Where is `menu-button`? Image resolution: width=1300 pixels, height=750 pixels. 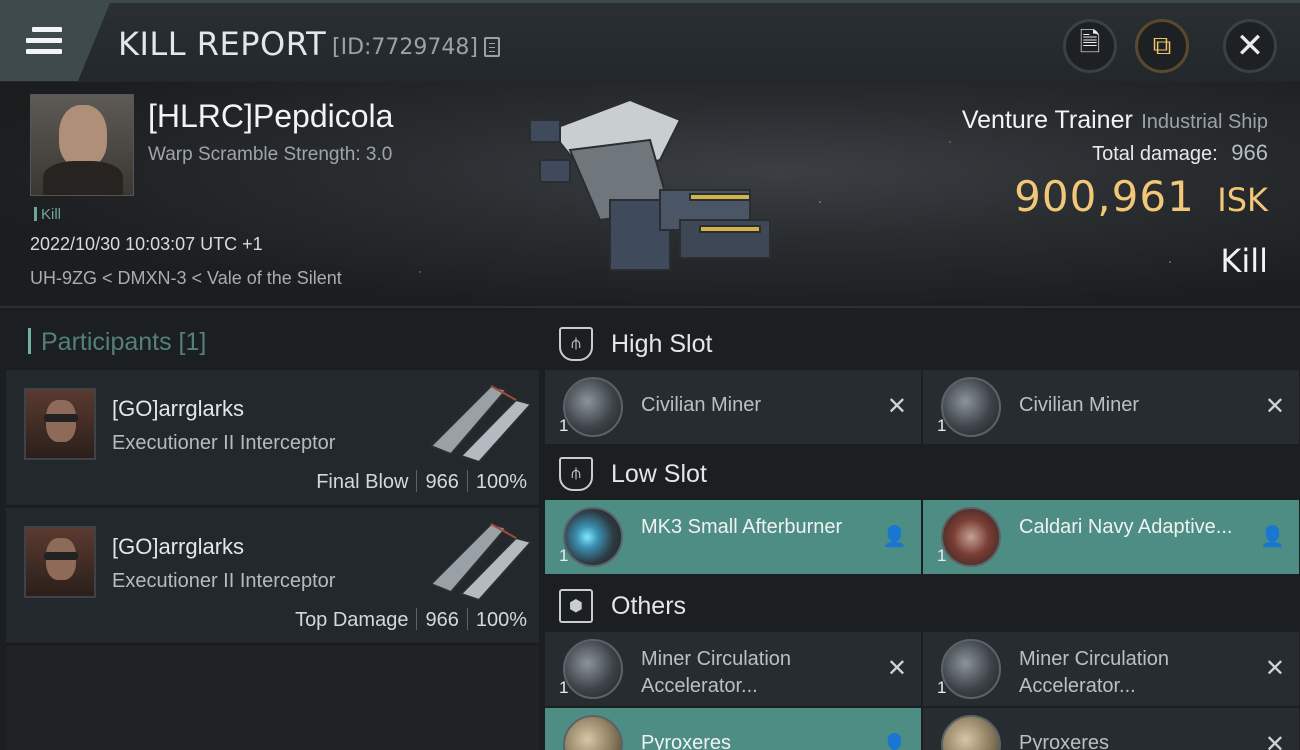 menu-button is located at coordinates (55, 42).